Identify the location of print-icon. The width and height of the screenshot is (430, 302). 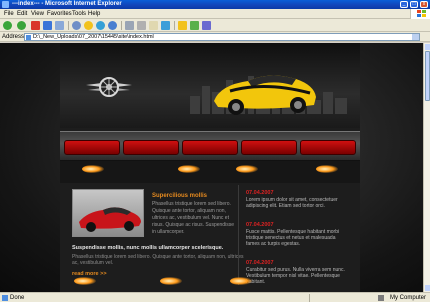
(141, 25).